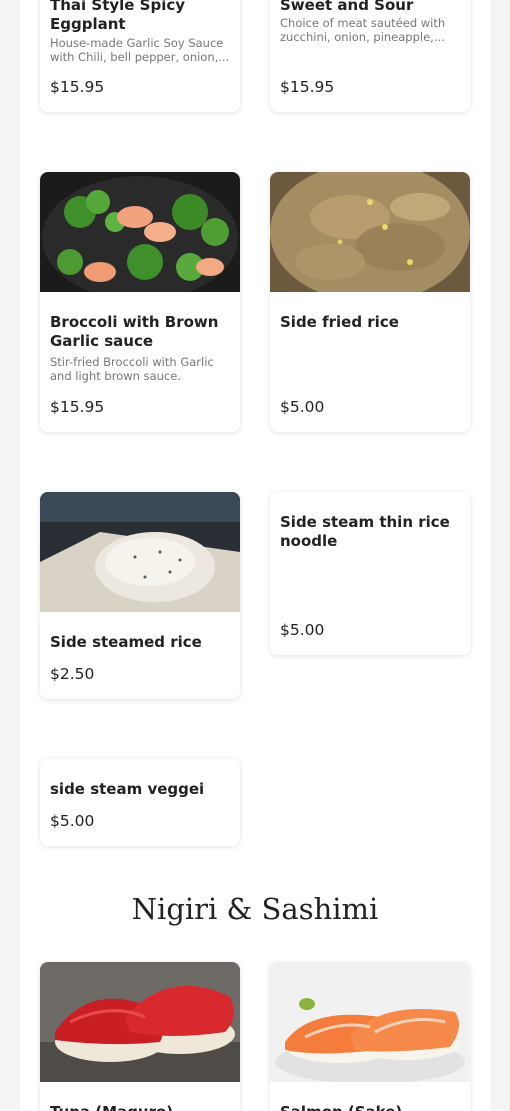  What do you see at coordinates (255, 909) in the screenshot?
I see `section-title: Nigiri & Sashimi` at bounding box center [255, 909].